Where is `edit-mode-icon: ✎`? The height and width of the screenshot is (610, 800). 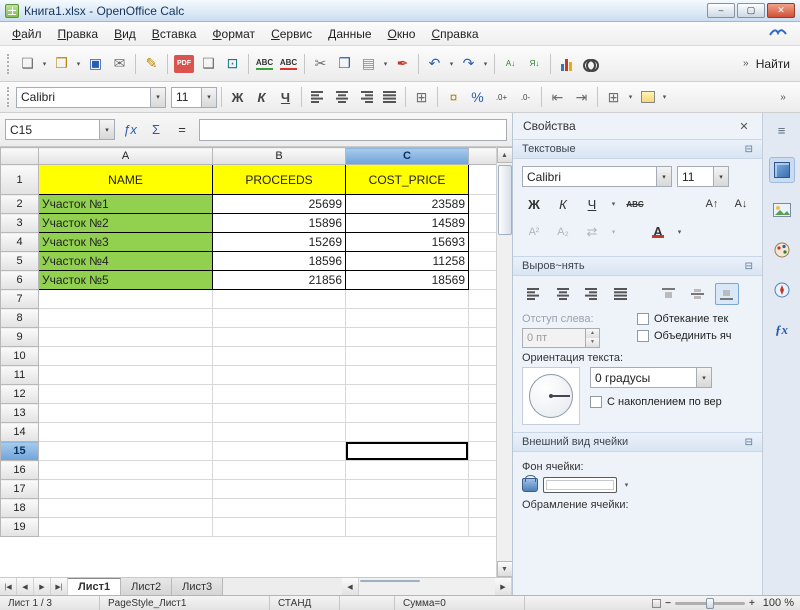 edit-mode-icon: ✎ is located at coordinates (151, 63).